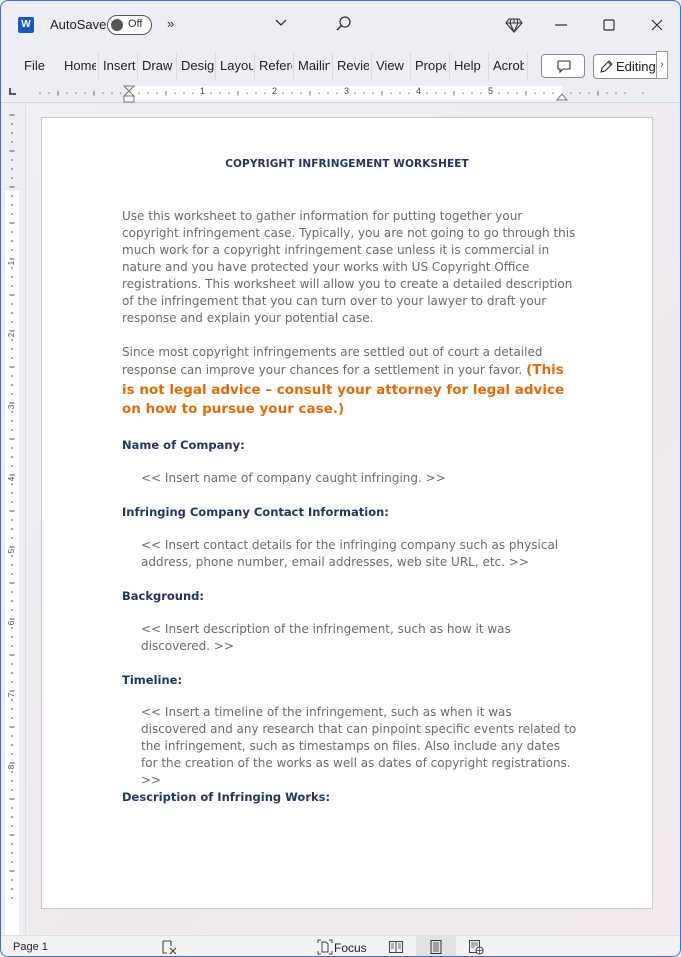 The image size is (681, 957). I want to click on editing-mode-button: Editing, so click(627, 66).